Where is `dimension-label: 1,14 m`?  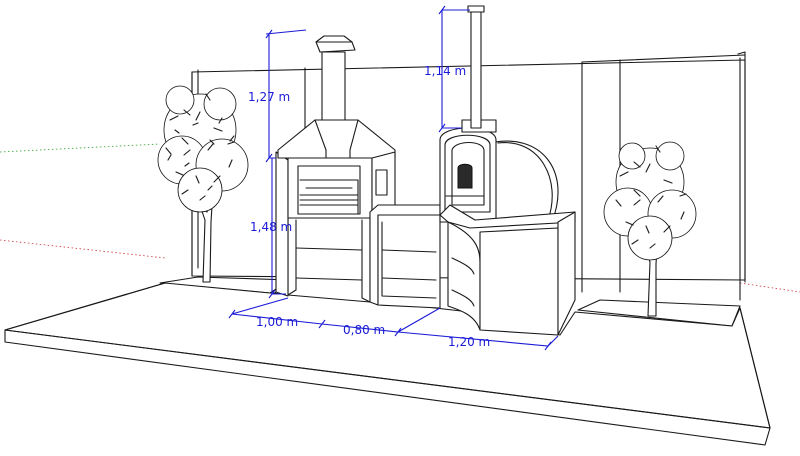
dimension-label: 1,14 m is located at coordinates (445, 71).